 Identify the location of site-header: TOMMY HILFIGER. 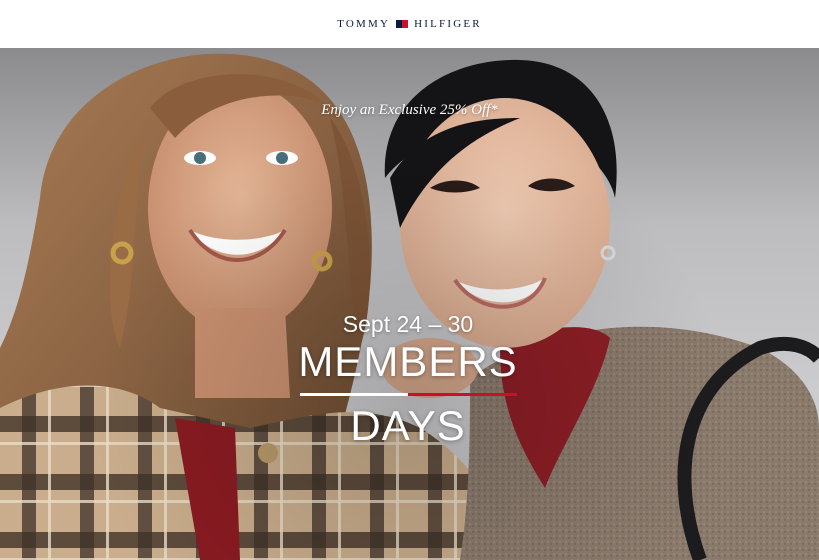
(409, 24).